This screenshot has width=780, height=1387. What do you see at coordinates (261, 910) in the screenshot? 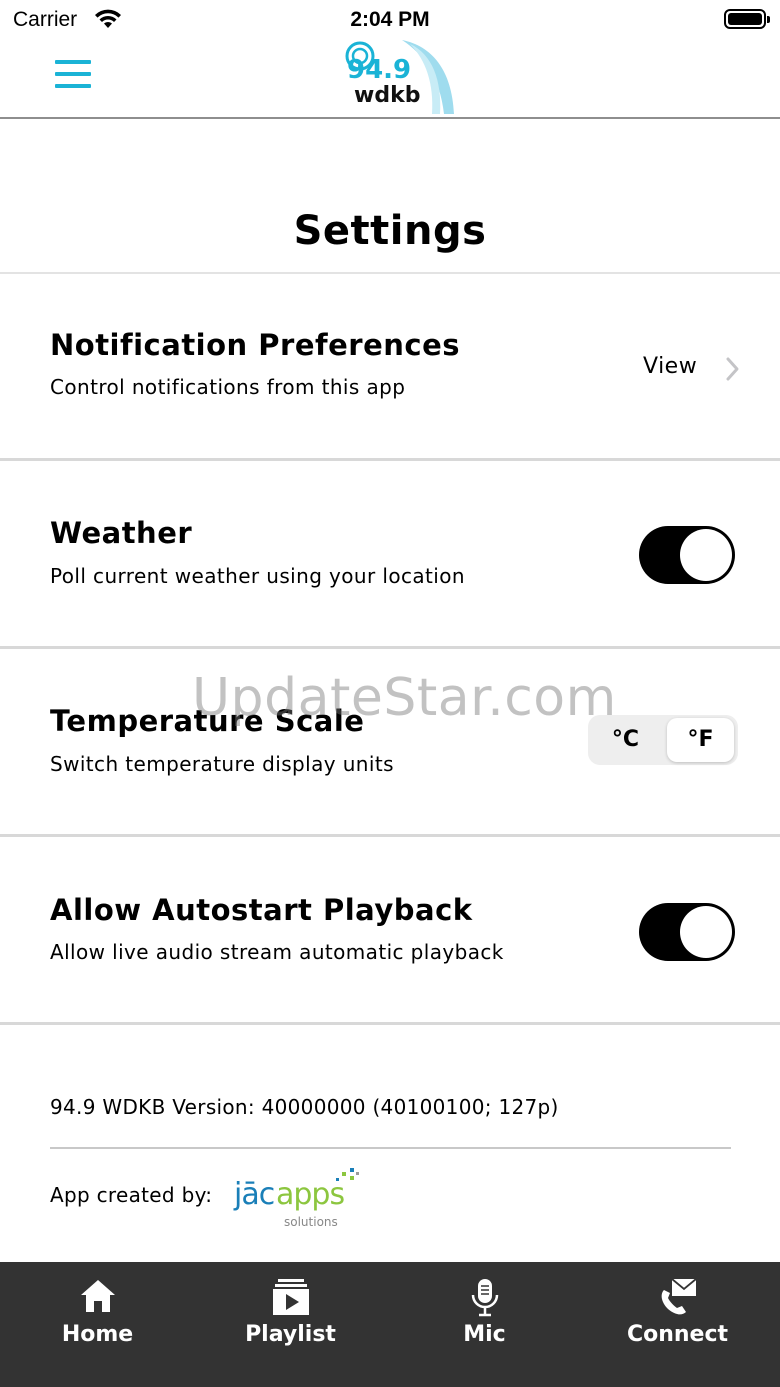
I see `autostart-playback-title: Allow Autostart Playback` at bounding box center [261, 910].